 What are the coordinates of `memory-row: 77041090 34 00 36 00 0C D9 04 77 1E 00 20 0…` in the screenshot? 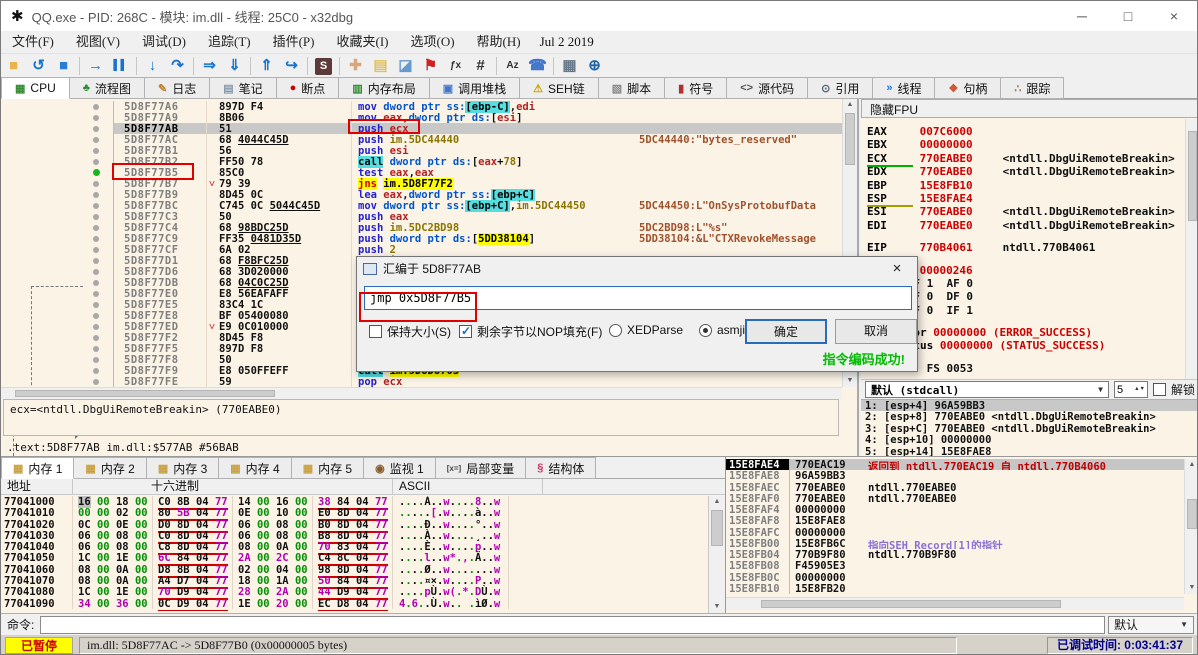 It's located at (354, 604).